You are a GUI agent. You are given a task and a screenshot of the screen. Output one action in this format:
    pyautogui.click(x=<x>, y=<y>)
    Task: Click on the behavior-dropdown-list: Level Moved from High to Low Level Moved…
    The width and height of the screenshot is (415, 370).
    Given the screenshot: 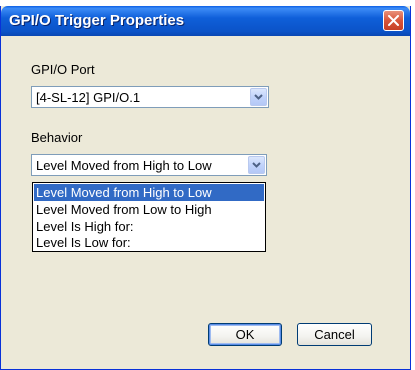 What is the action you would take?
    pyautogui.click(x=149, y=217)
    